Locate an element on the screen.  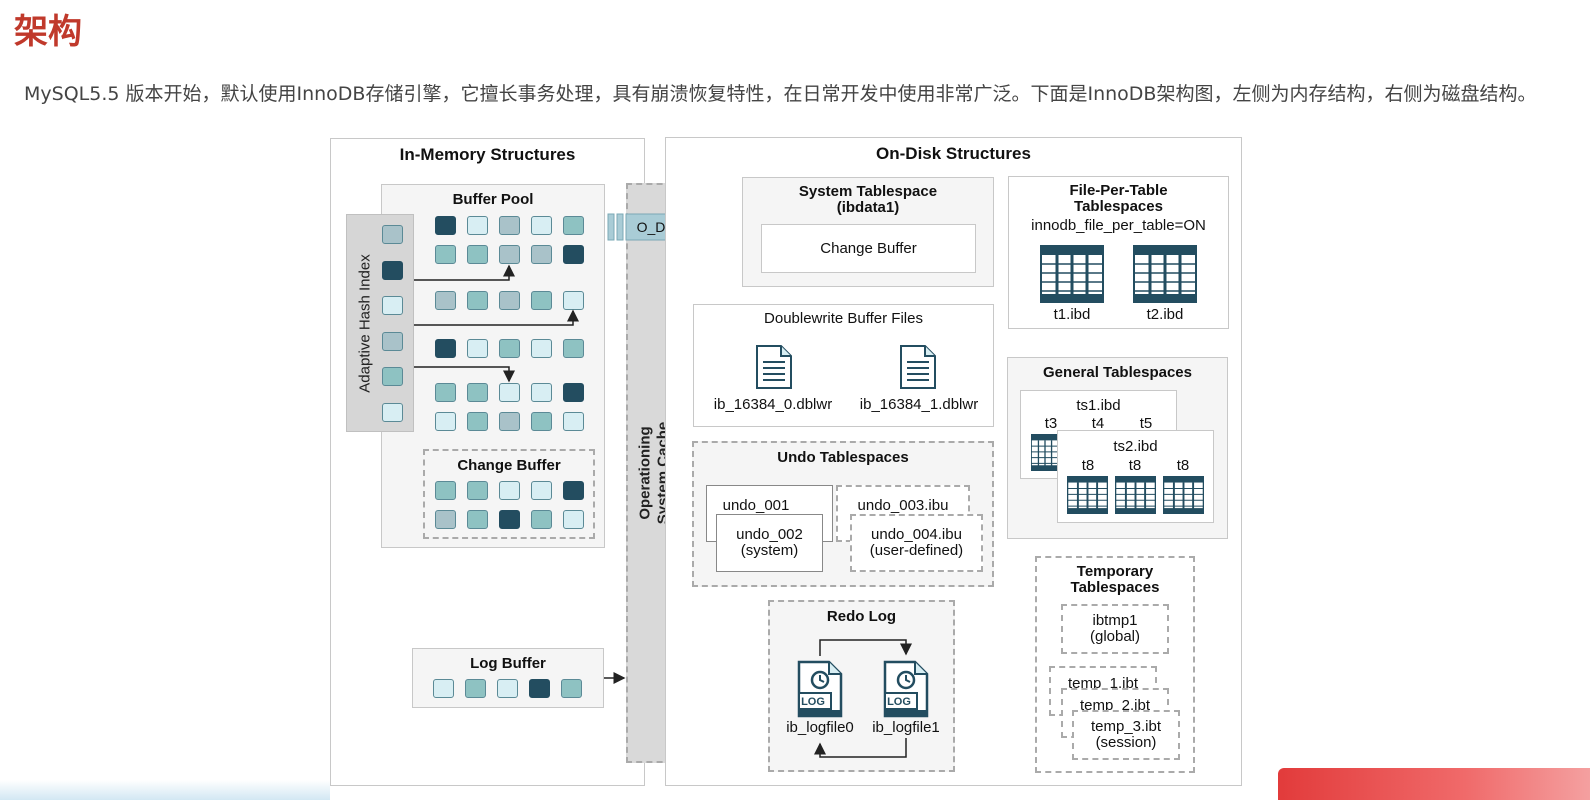
undo-002-label: undo_002 (system) is located at coordinates (769, 542).